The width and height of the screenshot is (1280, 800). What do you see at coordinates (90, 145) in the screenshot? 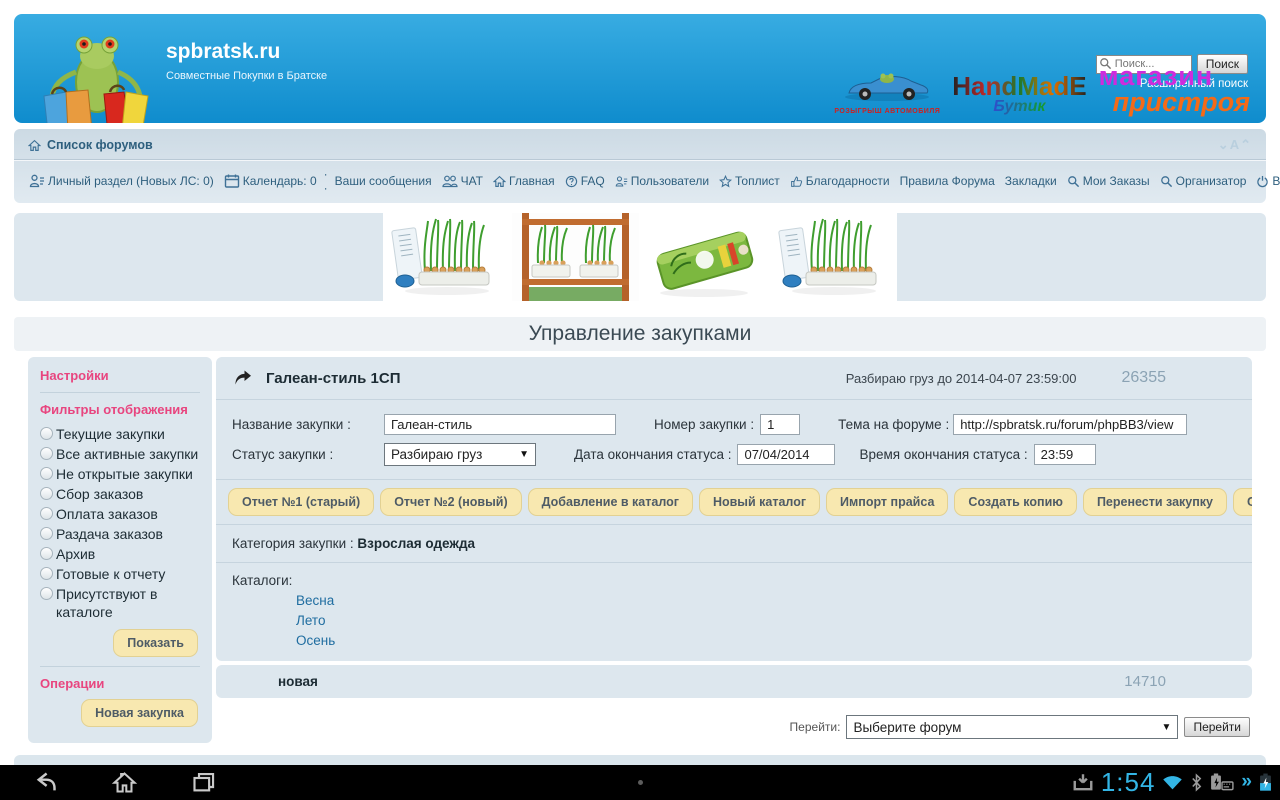
I see `breadcrumb-forums-link: Список форумов` at bounding box center [90, 145].